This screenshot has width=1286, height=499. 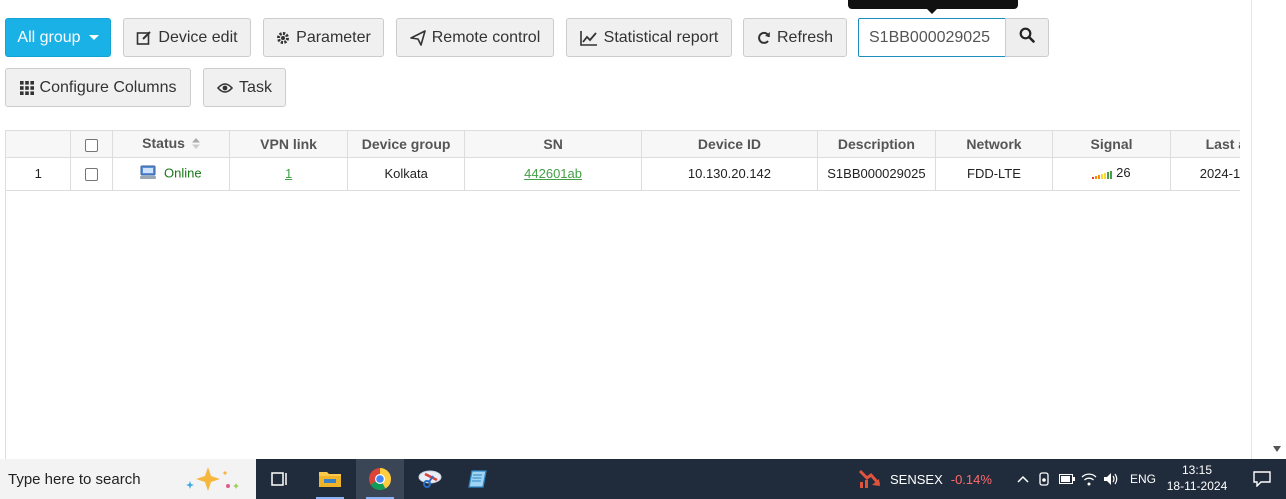 I want to click on row-signal: 26, so click(x=1111, y=174).